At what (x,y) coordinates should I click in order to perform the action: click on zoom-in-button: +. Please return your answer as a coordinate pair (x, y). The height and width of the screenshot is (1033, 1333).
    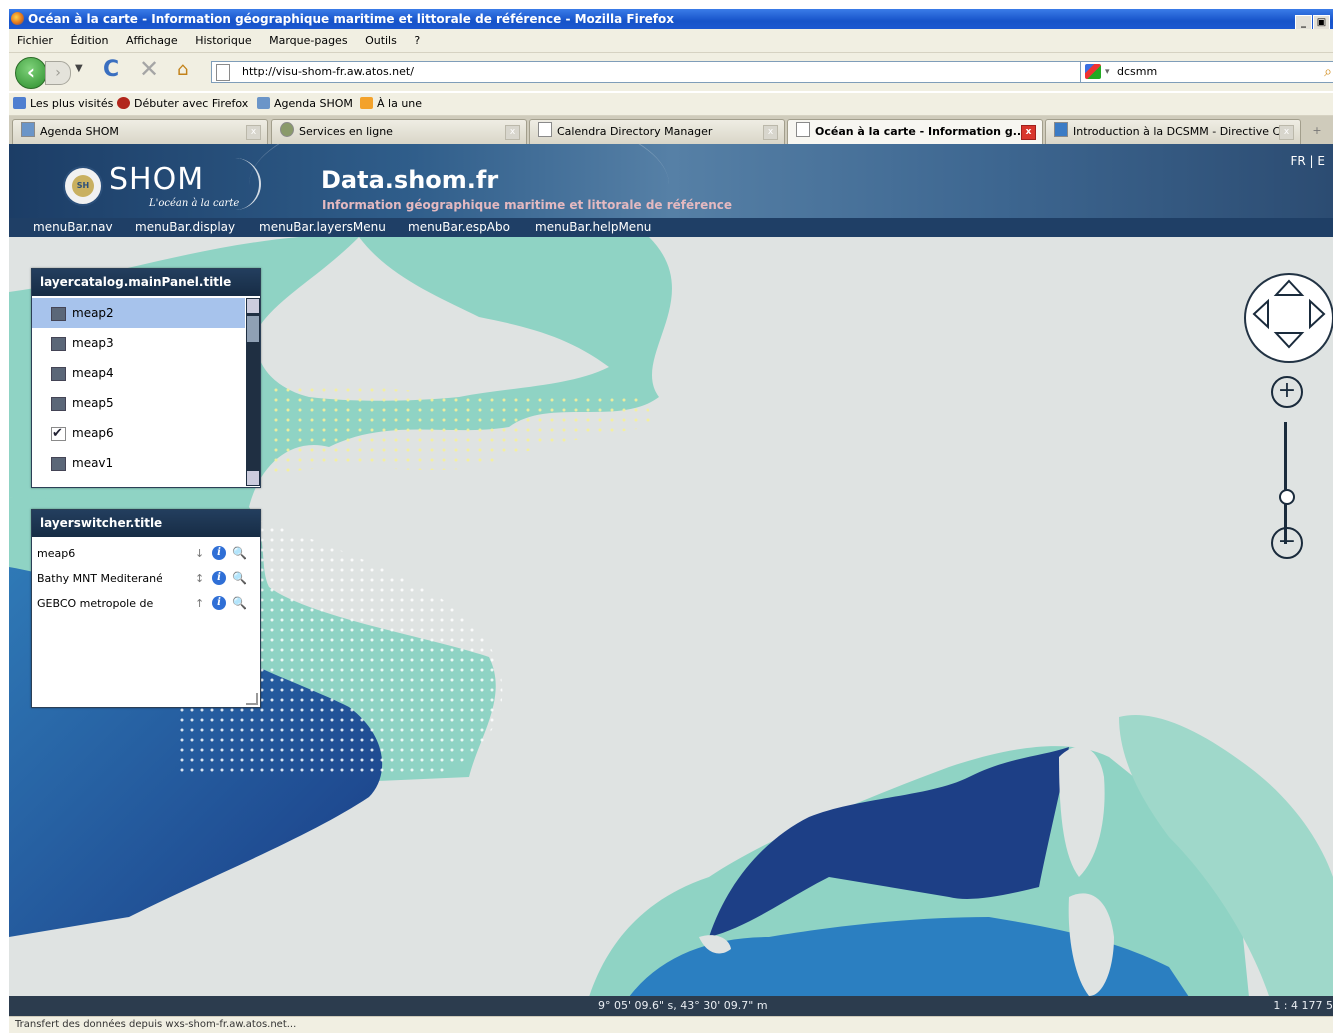
    Looking at the image, I should click on (1287, 392).